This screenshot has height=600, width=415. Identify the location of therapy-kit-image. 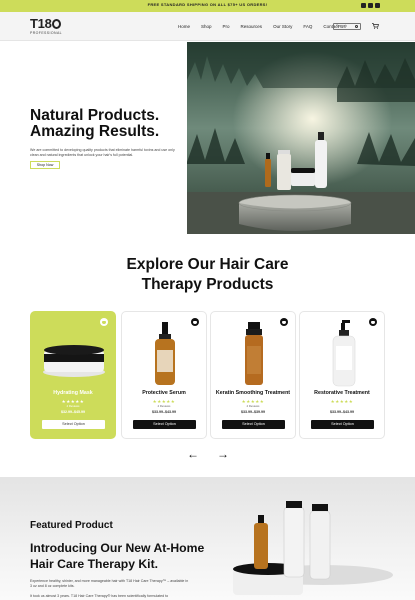
(313, 548).